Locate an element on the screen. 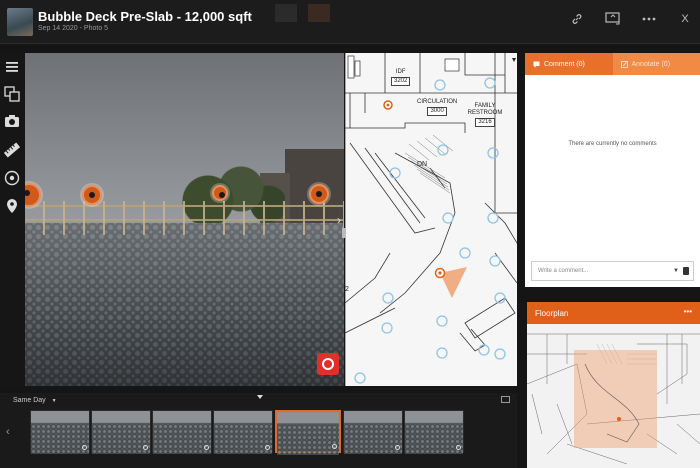 This screenshot has height=468, width=700. room-label: IDF 3202 is located at coordinates (401, 77).